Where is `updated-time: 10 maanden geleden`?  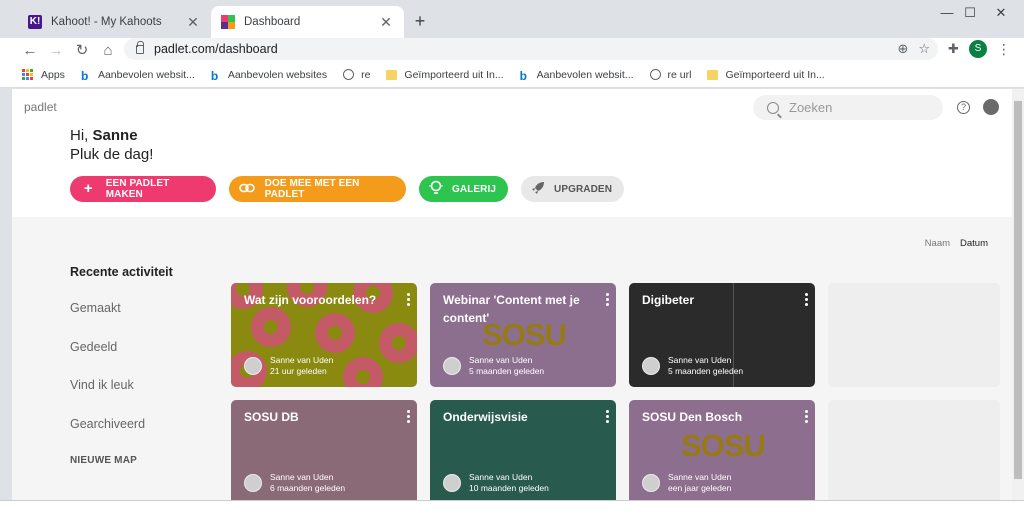
updated-time: 10 maanden geleden is located at coordinates (509, 488).